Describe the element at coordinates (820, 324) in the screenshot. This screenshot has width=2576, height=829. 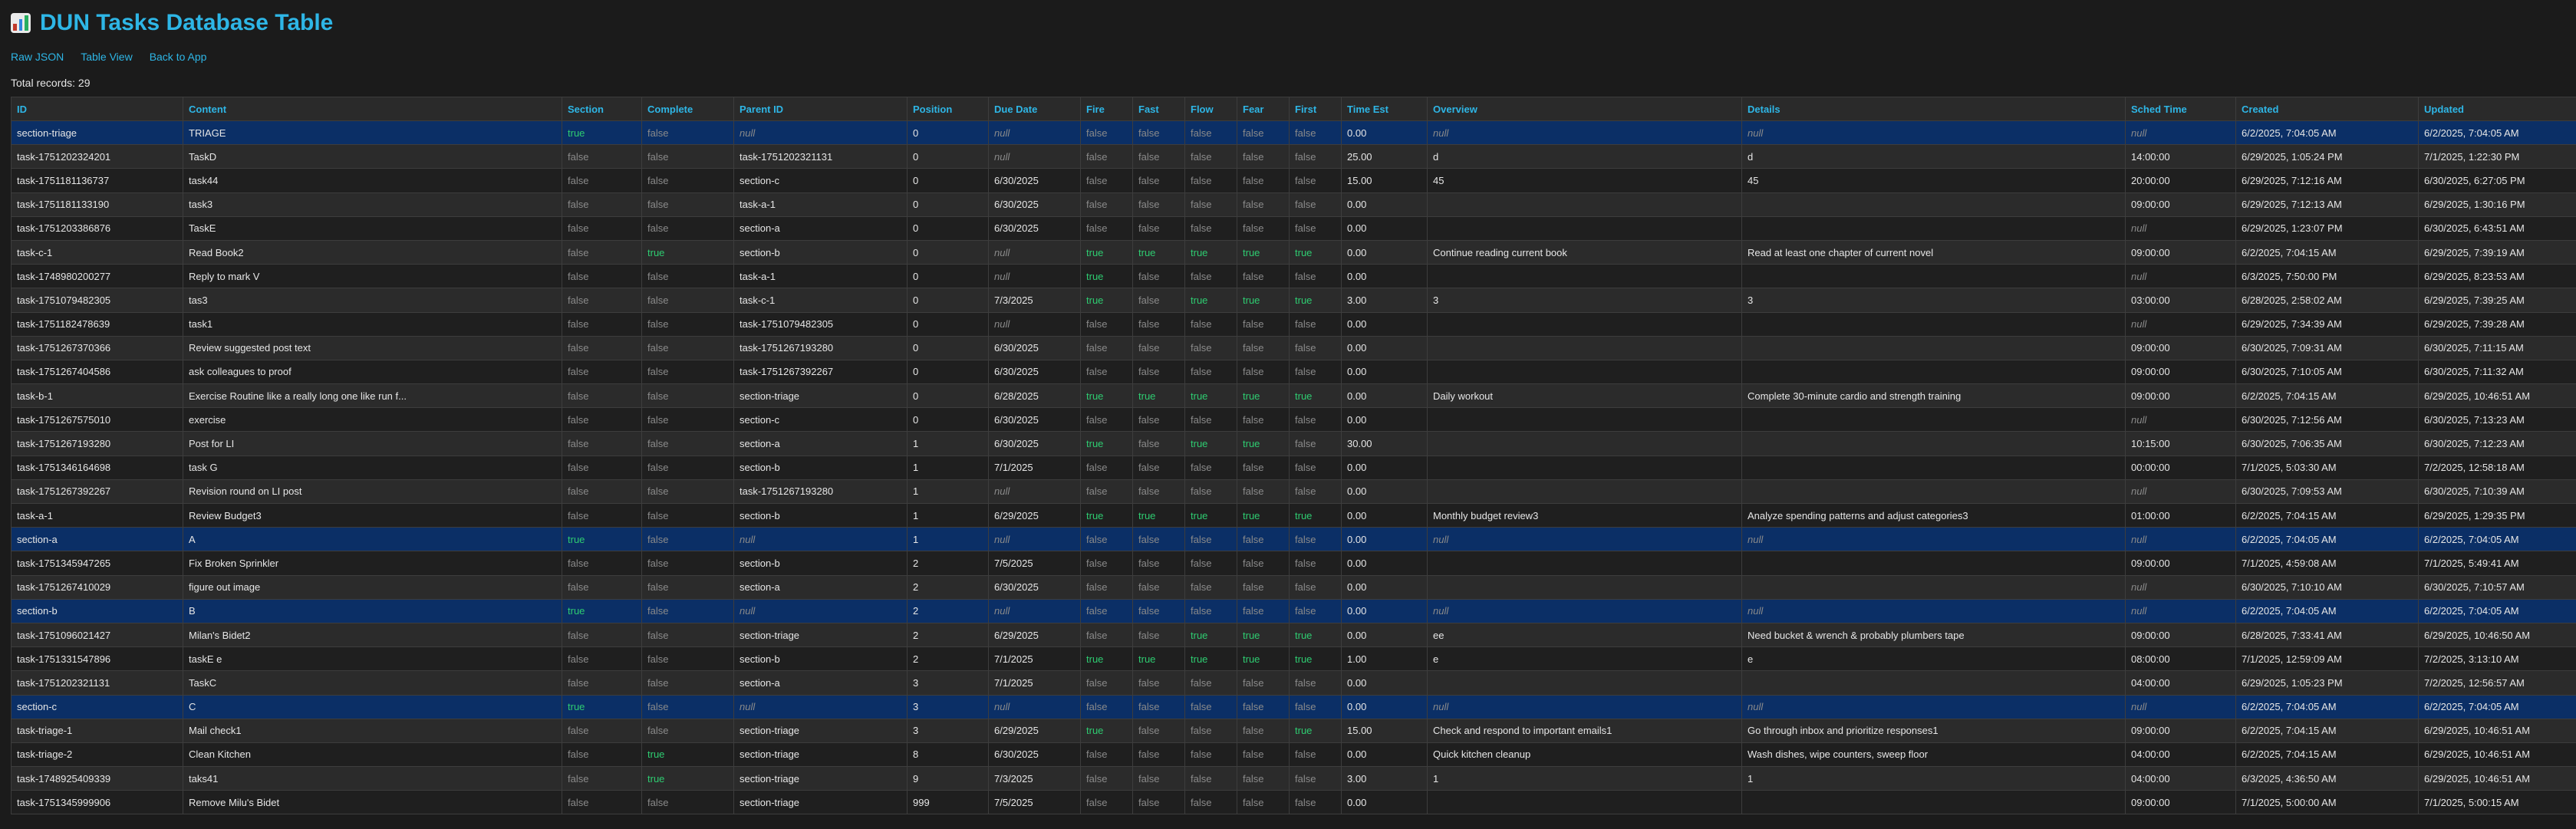
I see `cell-parent-id: task-1751079482305` at that location.